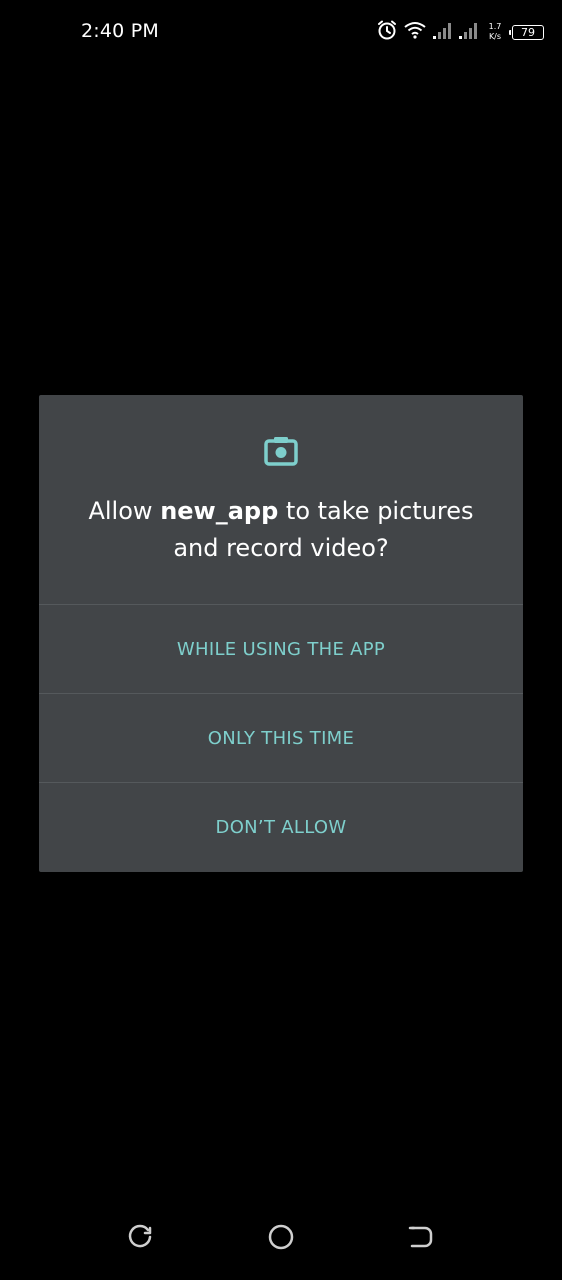 Image resolution: width=562 pixels, height=1280 pixels. What do you see at coordinates (120, 31) in the screenshot?
I see `status-time: 2:40 PM` at bounding box center [120, 31].